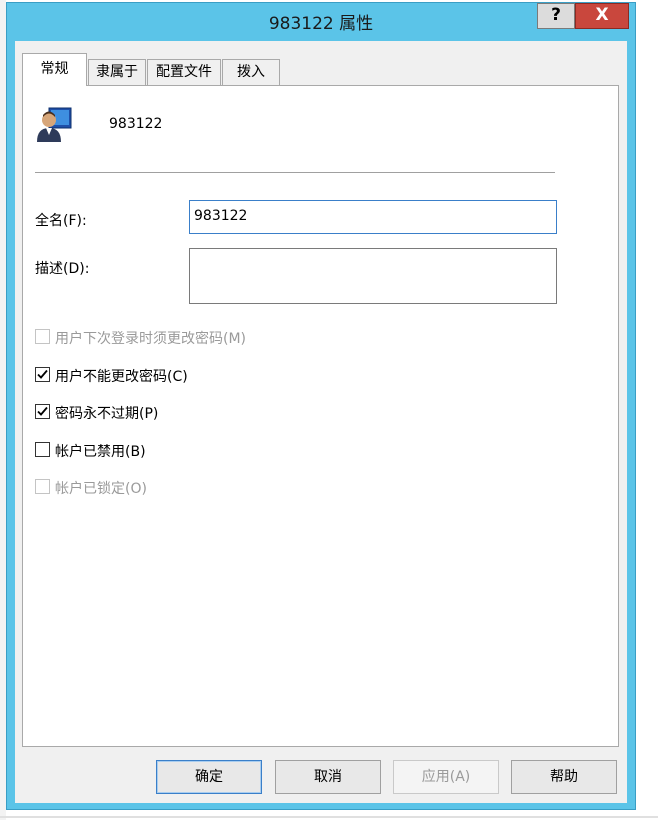  Describe the element at coordinates (556, 16) in the screenshot. I see `help-titlebar-button: ?` at that location.